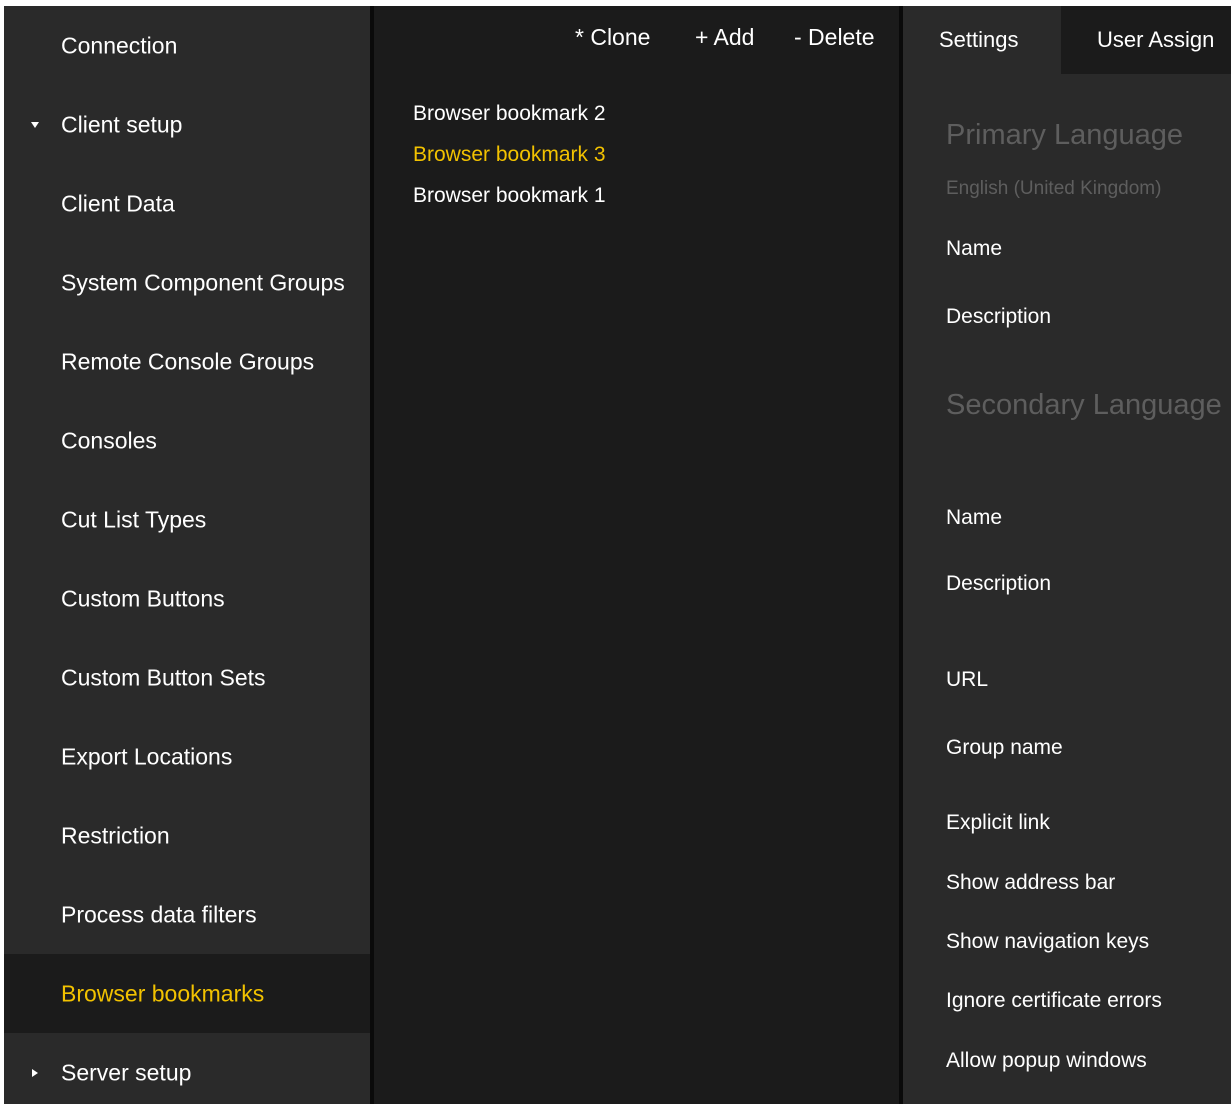  I want to click on url-label: URL, so click(967, 679).